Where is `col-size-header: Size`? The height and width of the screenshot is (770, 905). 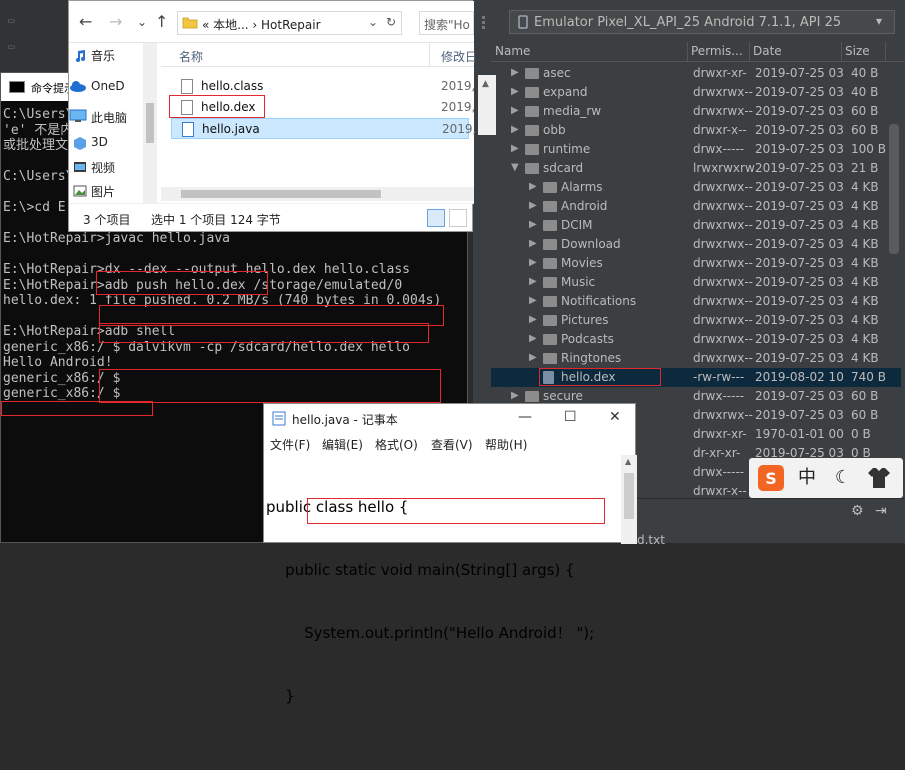
col-size-header: Size is located at coordinates (857, 51).